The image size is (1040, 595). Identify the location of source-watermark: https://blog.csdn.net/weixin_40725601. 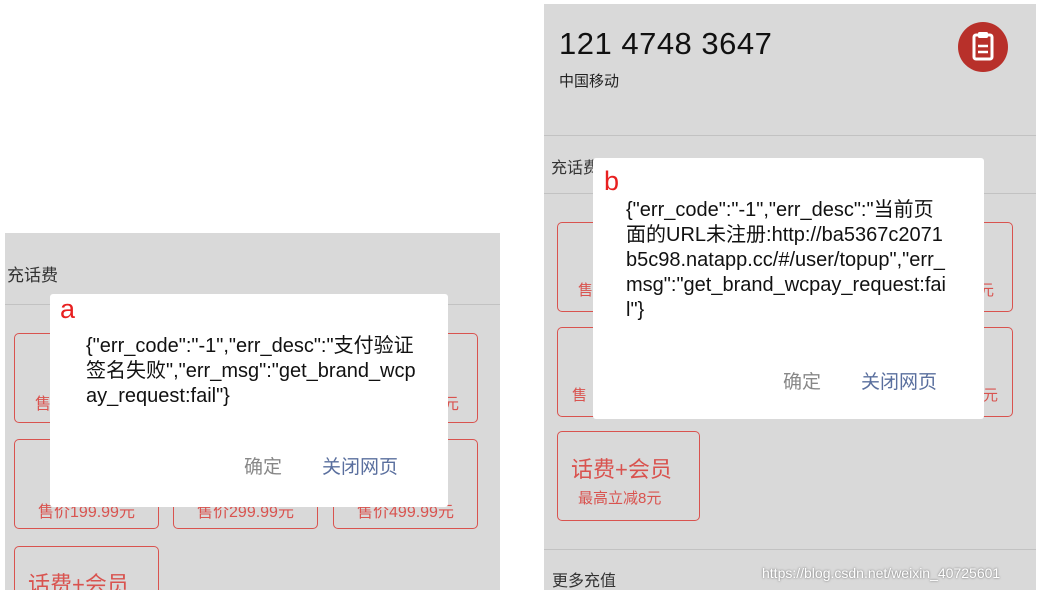
(881, 573).